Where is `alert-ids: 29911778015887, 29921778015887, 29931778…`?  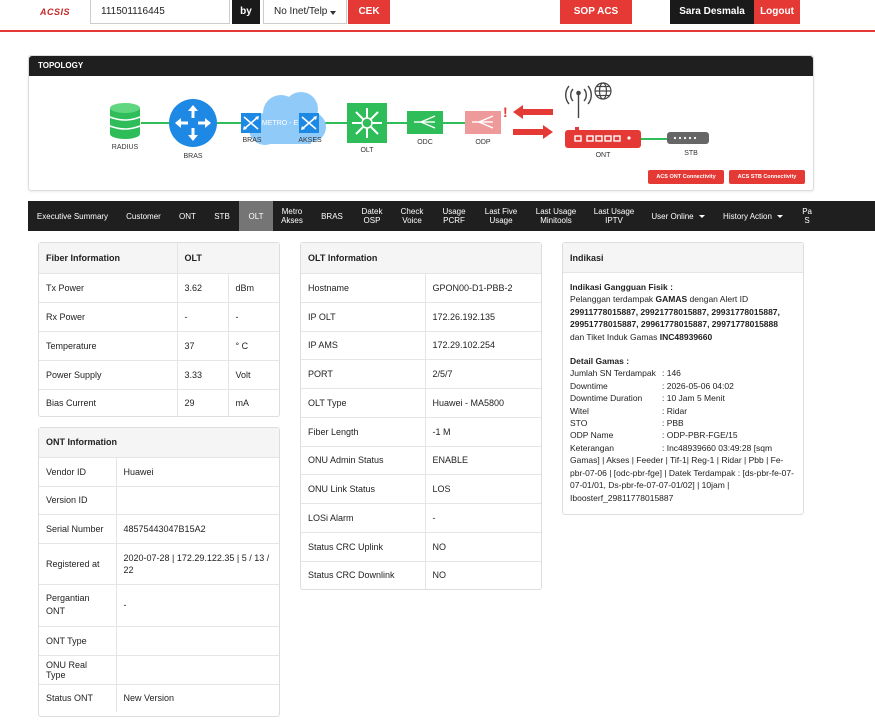 alert-ids: 29911778015887, 29921778015887, 29931778… is located at coordinates (675, 318).